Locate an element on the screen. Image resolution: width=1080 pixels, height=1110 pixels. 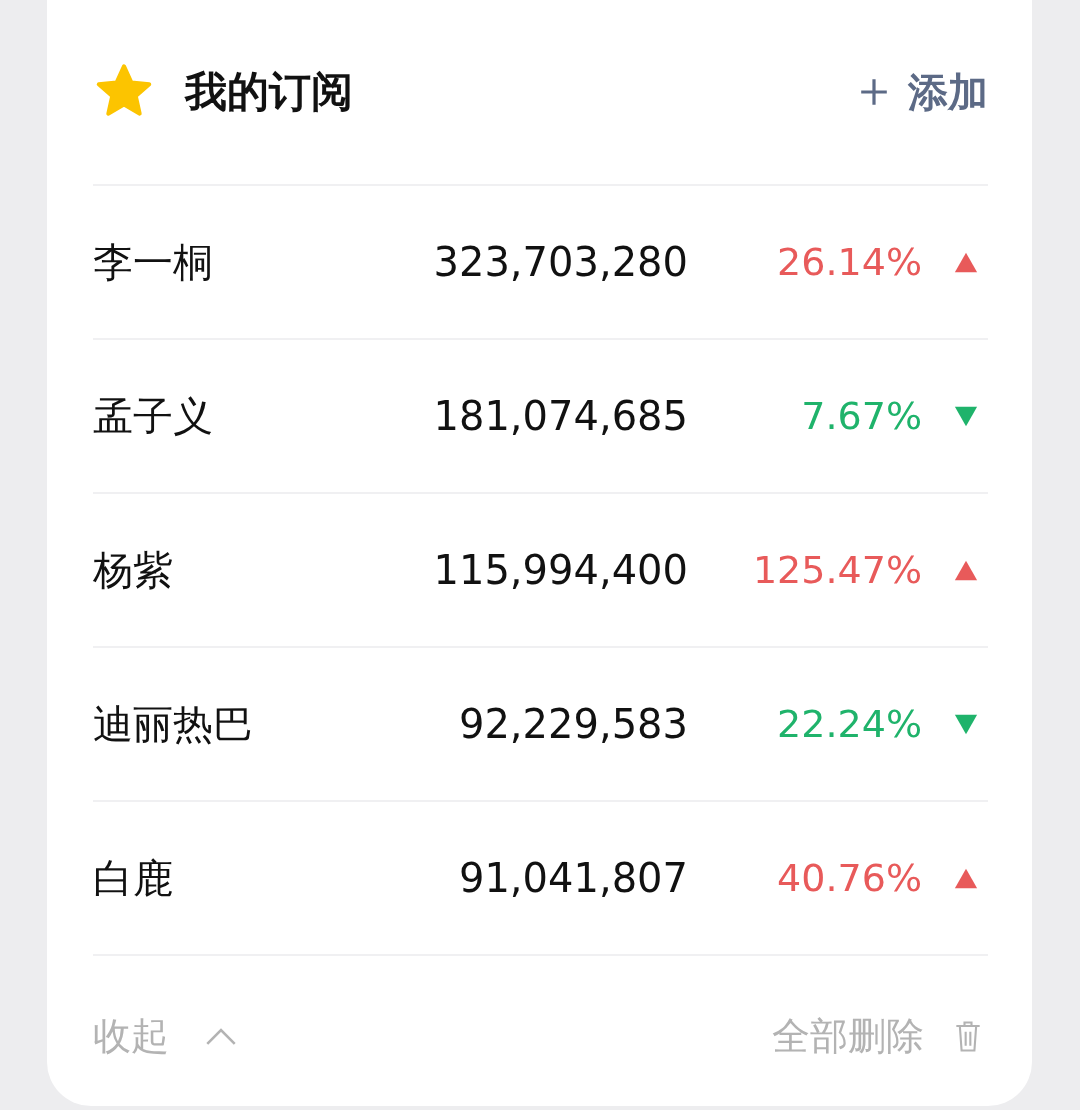
change-text: 125.47% is located at coordinates (836, 570).